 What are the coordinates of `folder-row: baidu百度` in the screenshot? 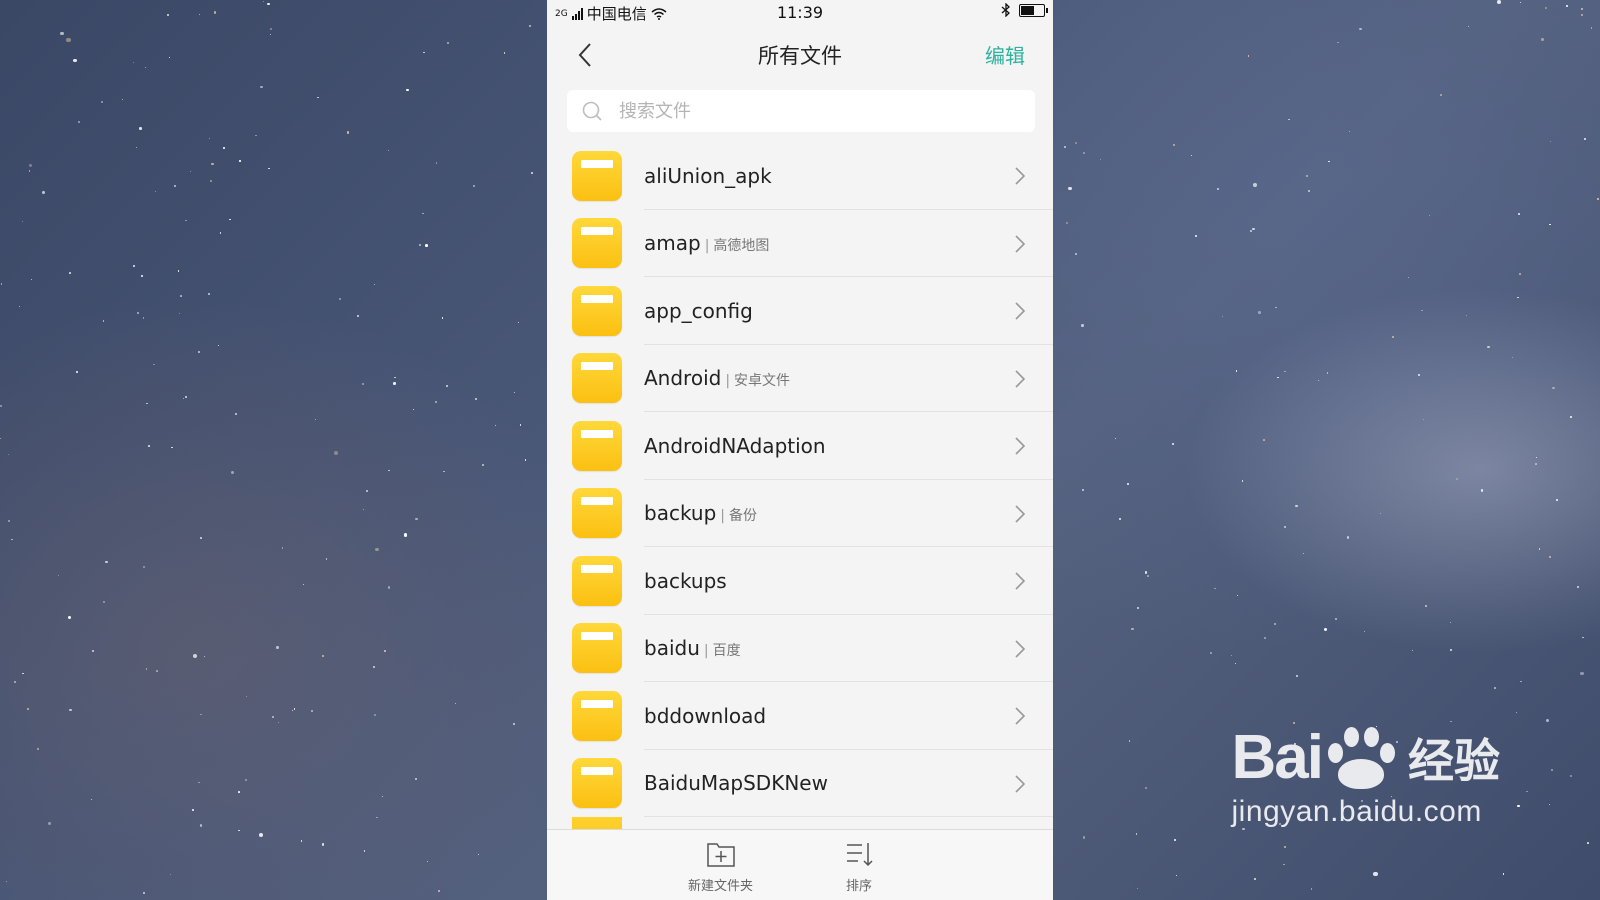 It's located at (800, 648).